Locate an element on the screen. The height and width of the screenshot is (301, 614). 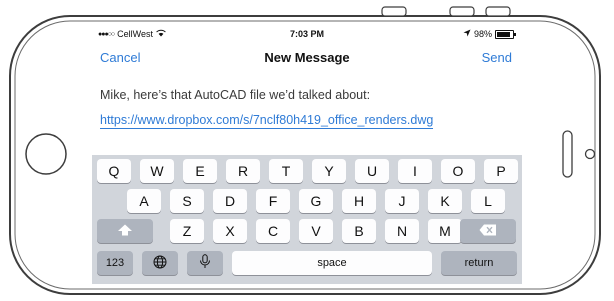
home-button is located at coordinates (46, 154).